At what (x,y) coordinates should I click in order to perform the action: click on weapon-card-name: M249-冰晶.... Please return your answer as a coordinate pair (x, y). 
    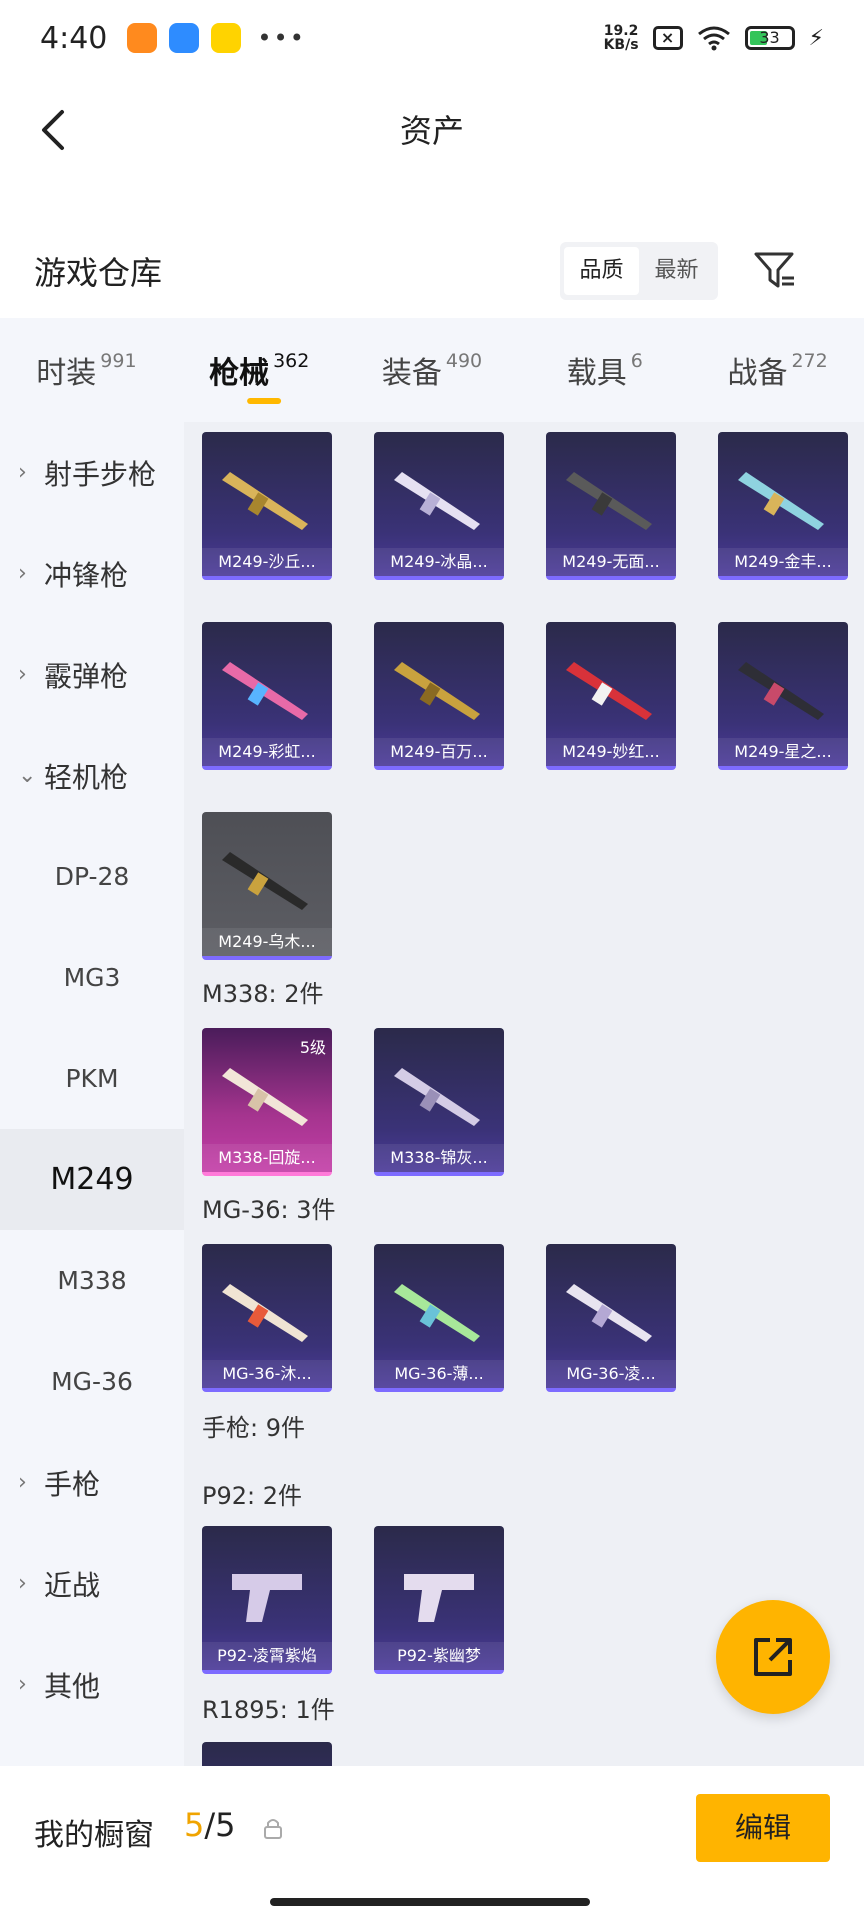
    Looking at the image, I should click on (439, 562).